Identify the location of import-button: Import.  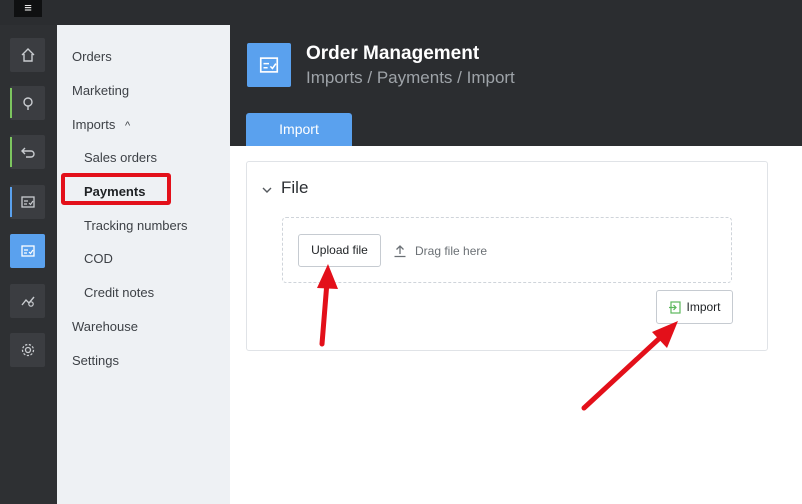
(694, 307).